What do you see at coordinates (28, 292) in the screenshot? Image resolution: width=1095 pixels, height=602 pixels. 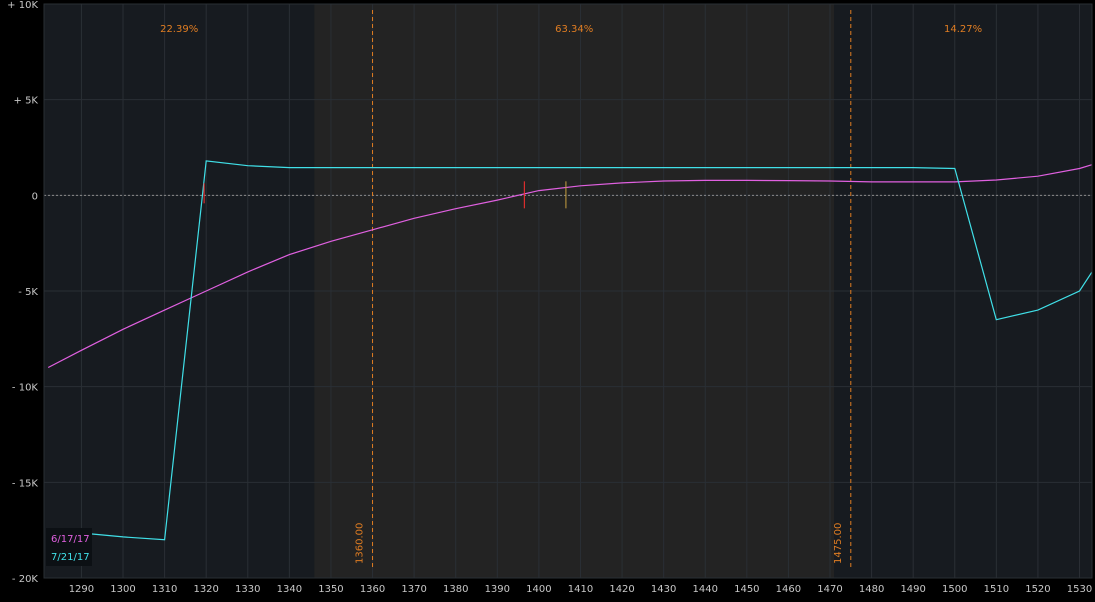 I see `y-tick-label: - 5K` at bounding box center [28, 292].